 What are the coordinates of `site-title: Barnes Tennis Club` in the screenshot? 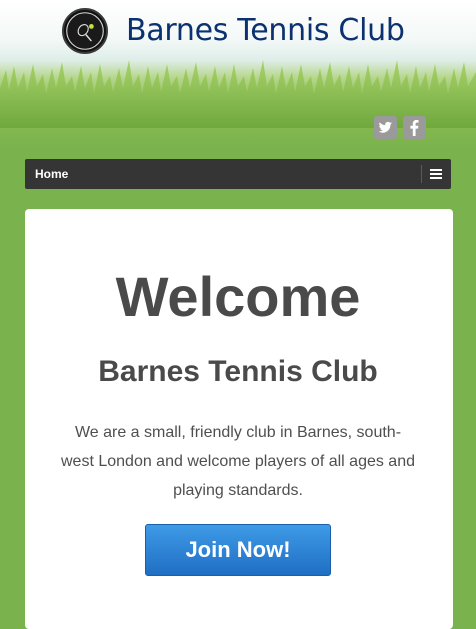 It's located at (265, 31).